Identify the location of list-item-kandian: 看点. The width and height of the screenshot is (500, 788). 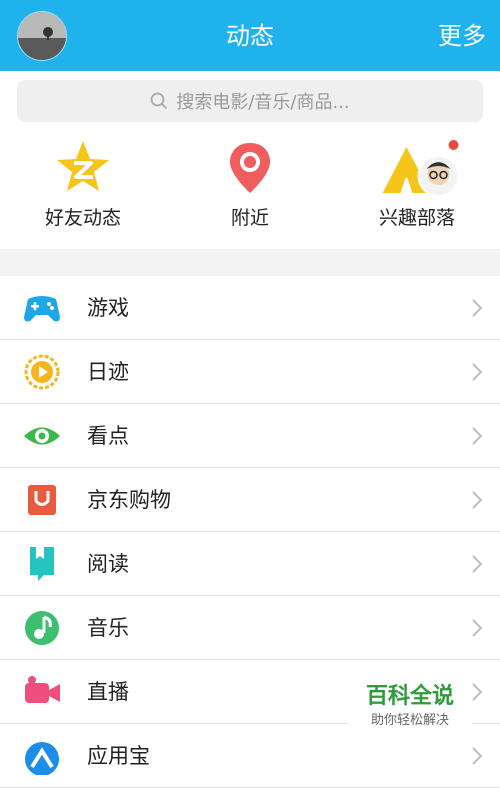
(250, 436).